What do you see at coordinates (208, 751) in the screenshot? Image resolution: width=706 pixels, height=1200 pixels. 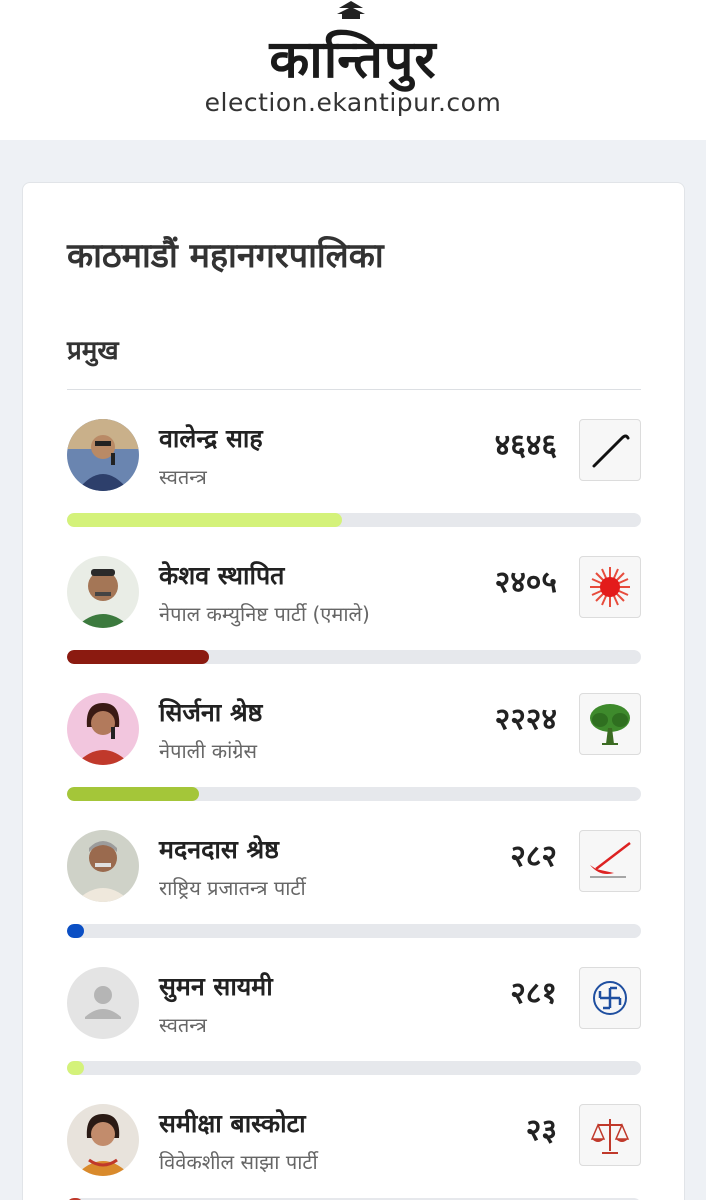 I see `candidate-party: नेपाली कांग्रेस` at bounding box center [208, 751].